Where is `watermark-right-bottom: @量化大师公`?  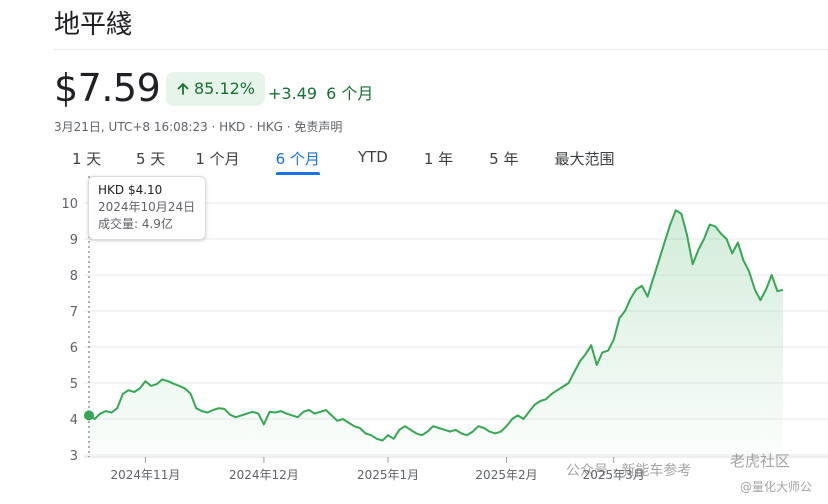
watermark-right-bottom: @量化大师公 is located at coordinates (776, 487).